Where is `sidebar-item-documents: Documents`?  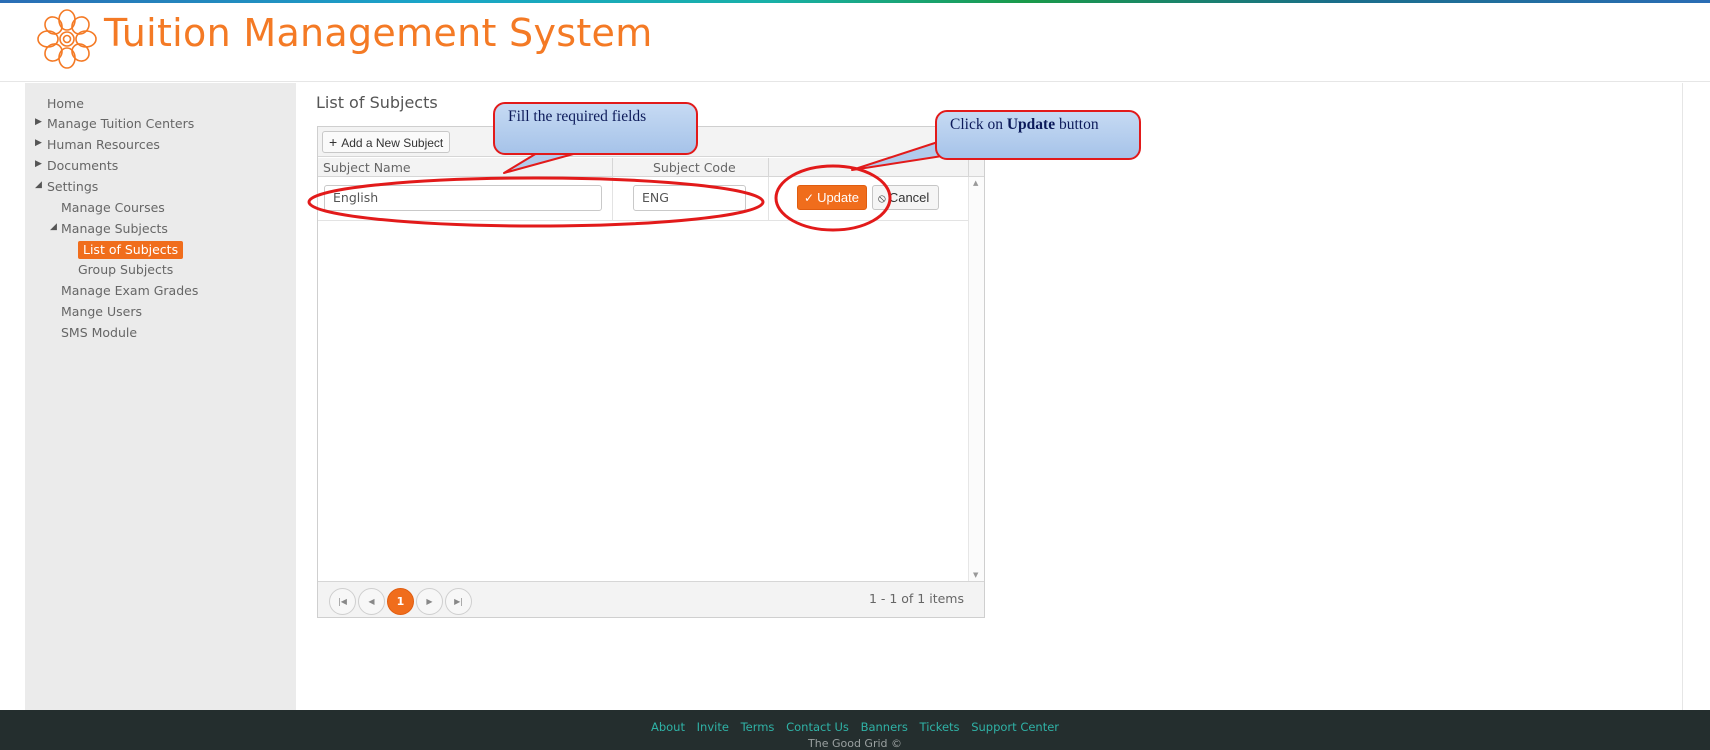
sidebar-item-documents: Documents is located at coordinates (82, 165).